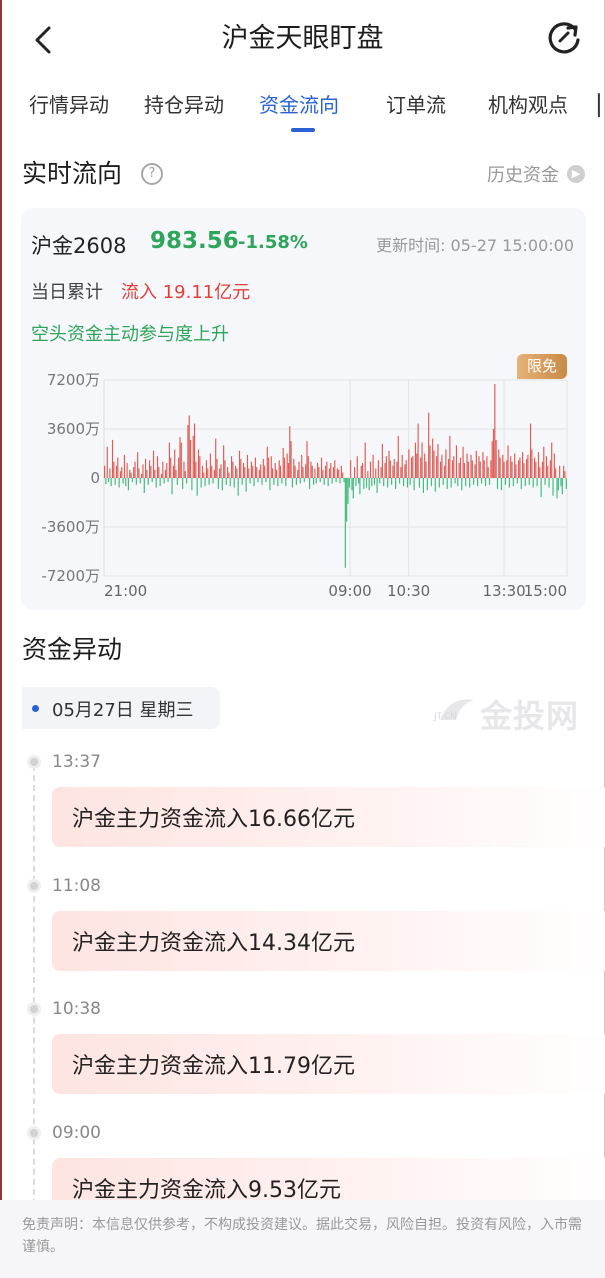 The image size is (605, 1278). Describe the element at coordinates (69, 105) in the screenshot. I see `tab-market-moves: 行情异动` at that location.